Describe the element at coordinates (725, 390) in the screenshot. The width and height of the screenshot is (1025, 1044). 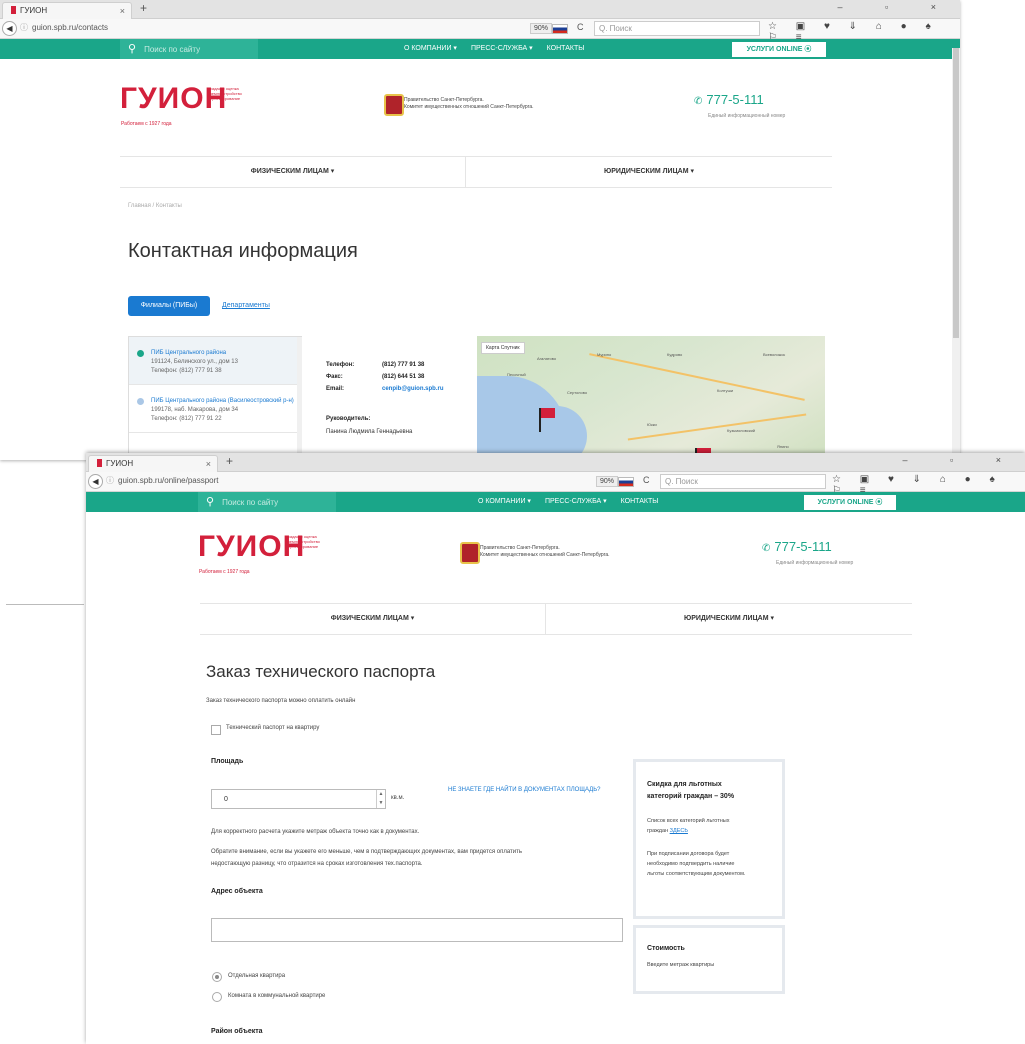
I see `map-label: Колтуши` at that location.